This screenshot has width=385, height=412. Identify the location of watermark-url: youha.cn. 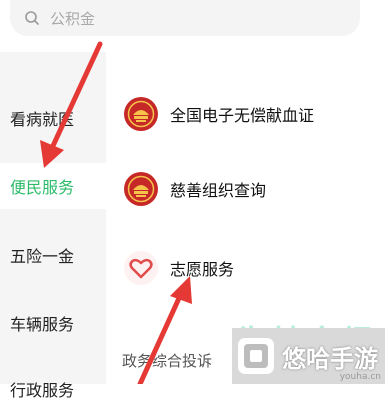
(360, 377).